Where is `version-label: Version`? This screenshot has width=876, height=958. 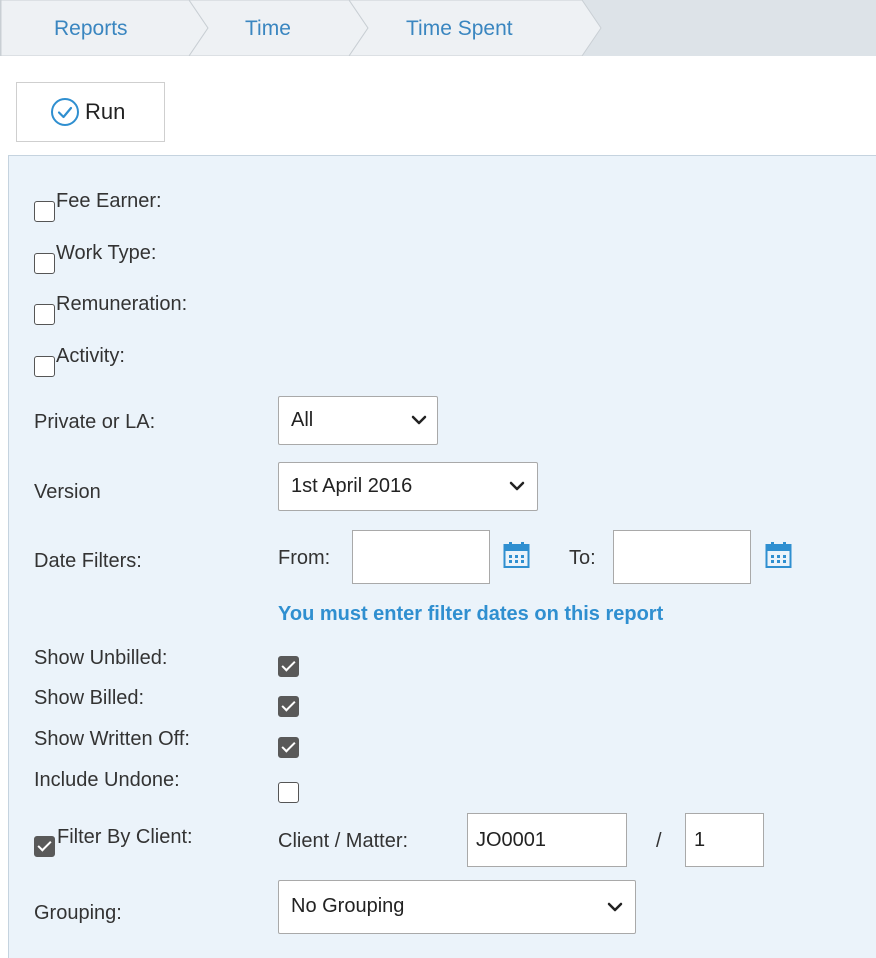
version-label: Version is located at coordinates (67, 492).